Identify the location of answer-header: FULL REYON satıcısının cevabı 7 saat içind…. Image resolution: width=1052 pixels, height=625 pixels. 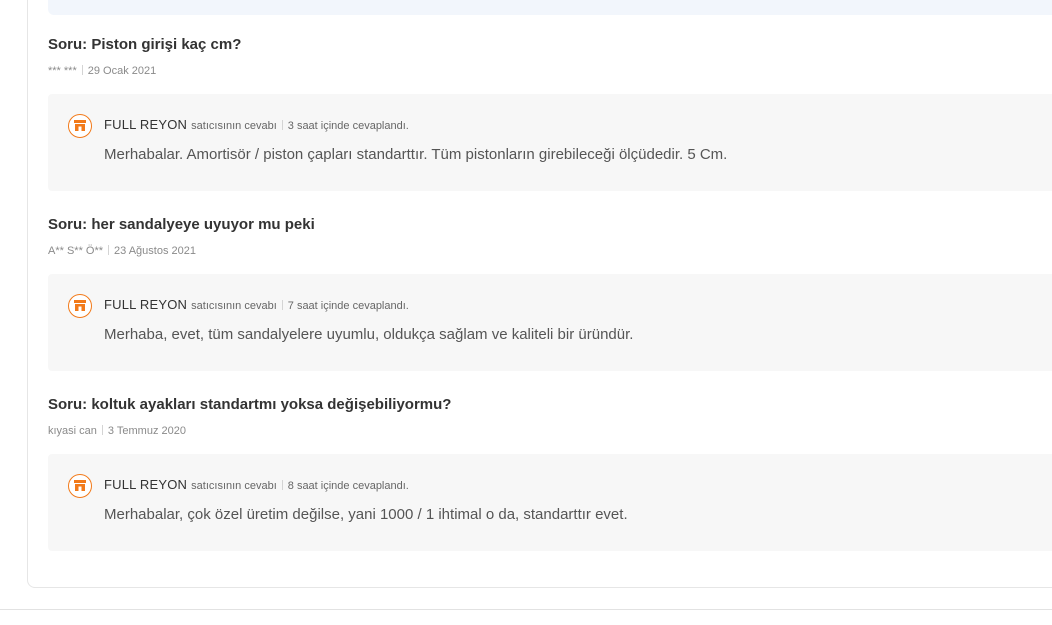
(256, 305).